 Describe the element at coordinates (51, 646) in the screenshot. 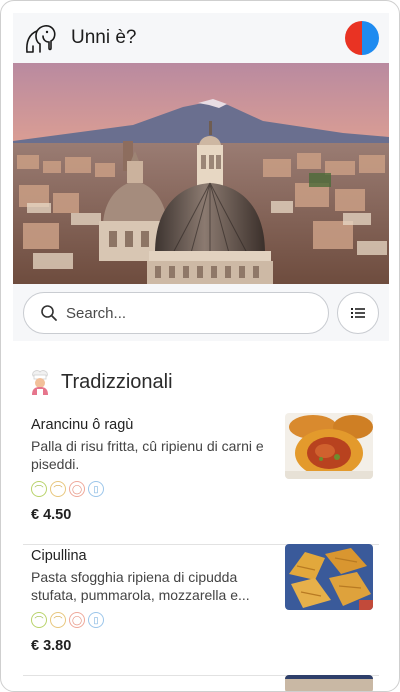

I see `item-price: € 3.80` at that location.